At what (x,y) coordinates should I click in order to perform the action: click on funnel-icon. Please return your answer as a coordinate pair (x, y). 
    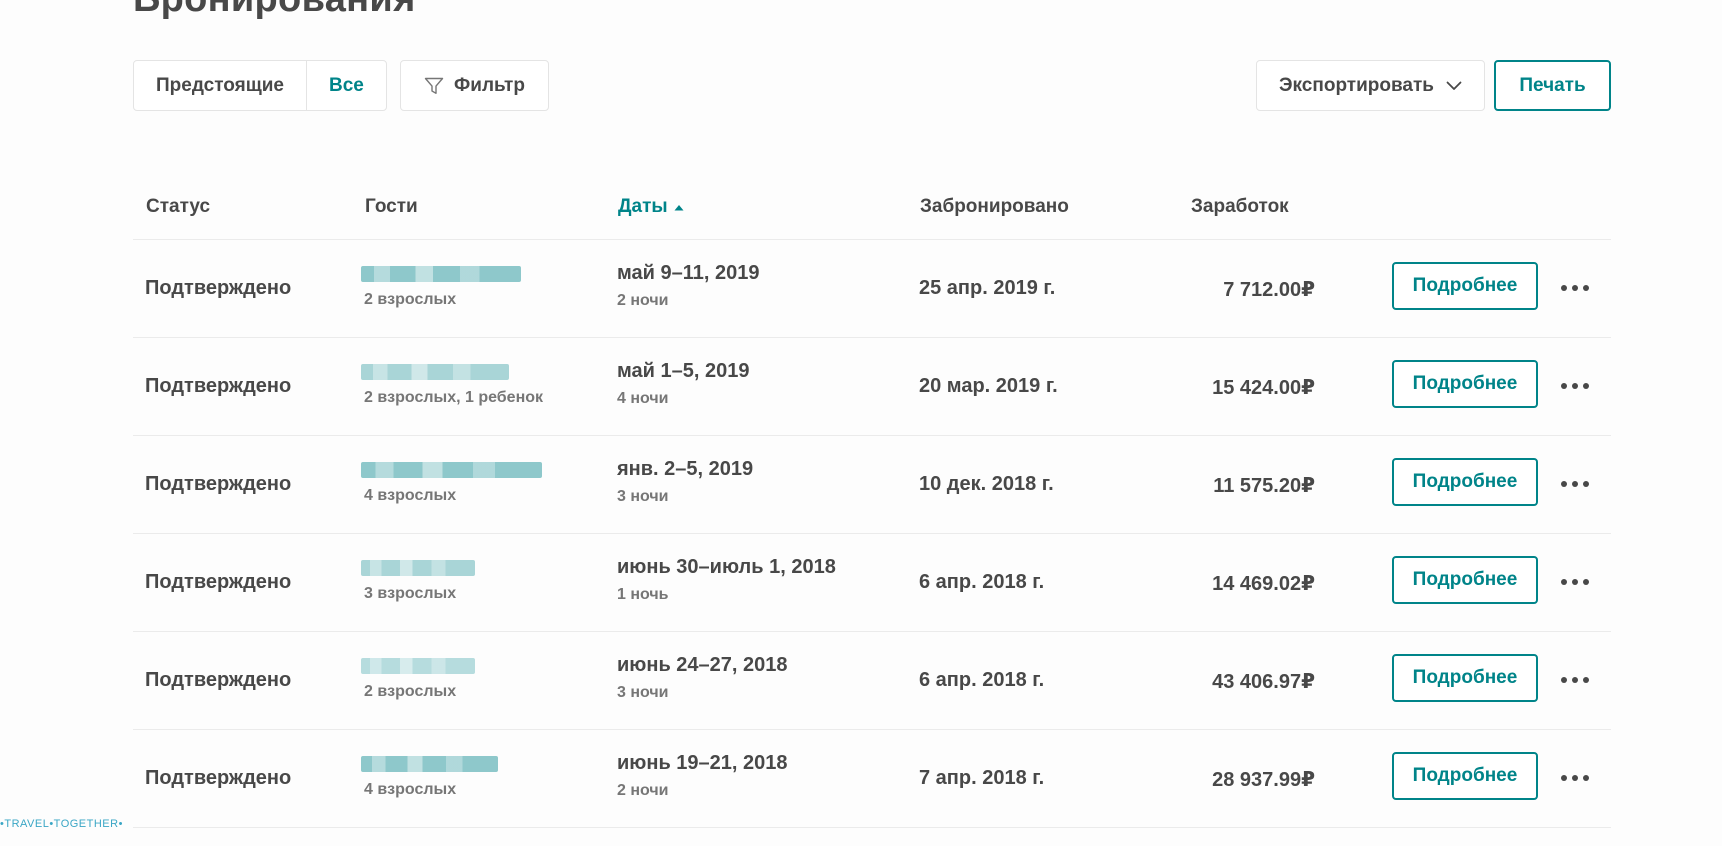
    Looking at the image, I should click on (434, 86).